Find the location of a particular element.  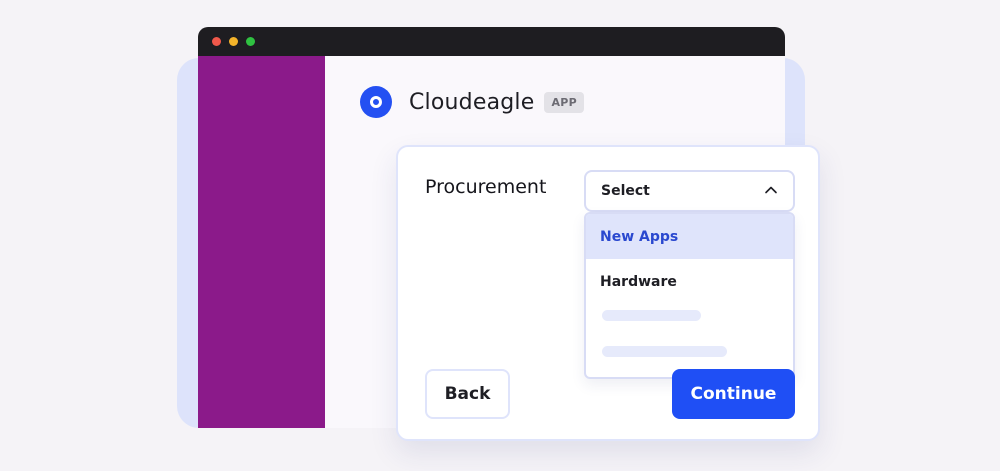

app-name: Cloudeagle is located at coordinates (472, 102).